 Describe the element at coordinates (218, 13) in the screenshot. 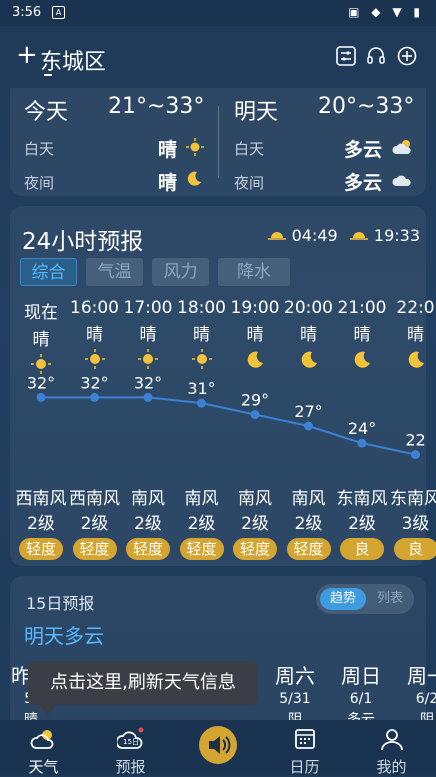

I see `status-bar: 3:56 A ▣ ◆ ▼ ▮` at that location.